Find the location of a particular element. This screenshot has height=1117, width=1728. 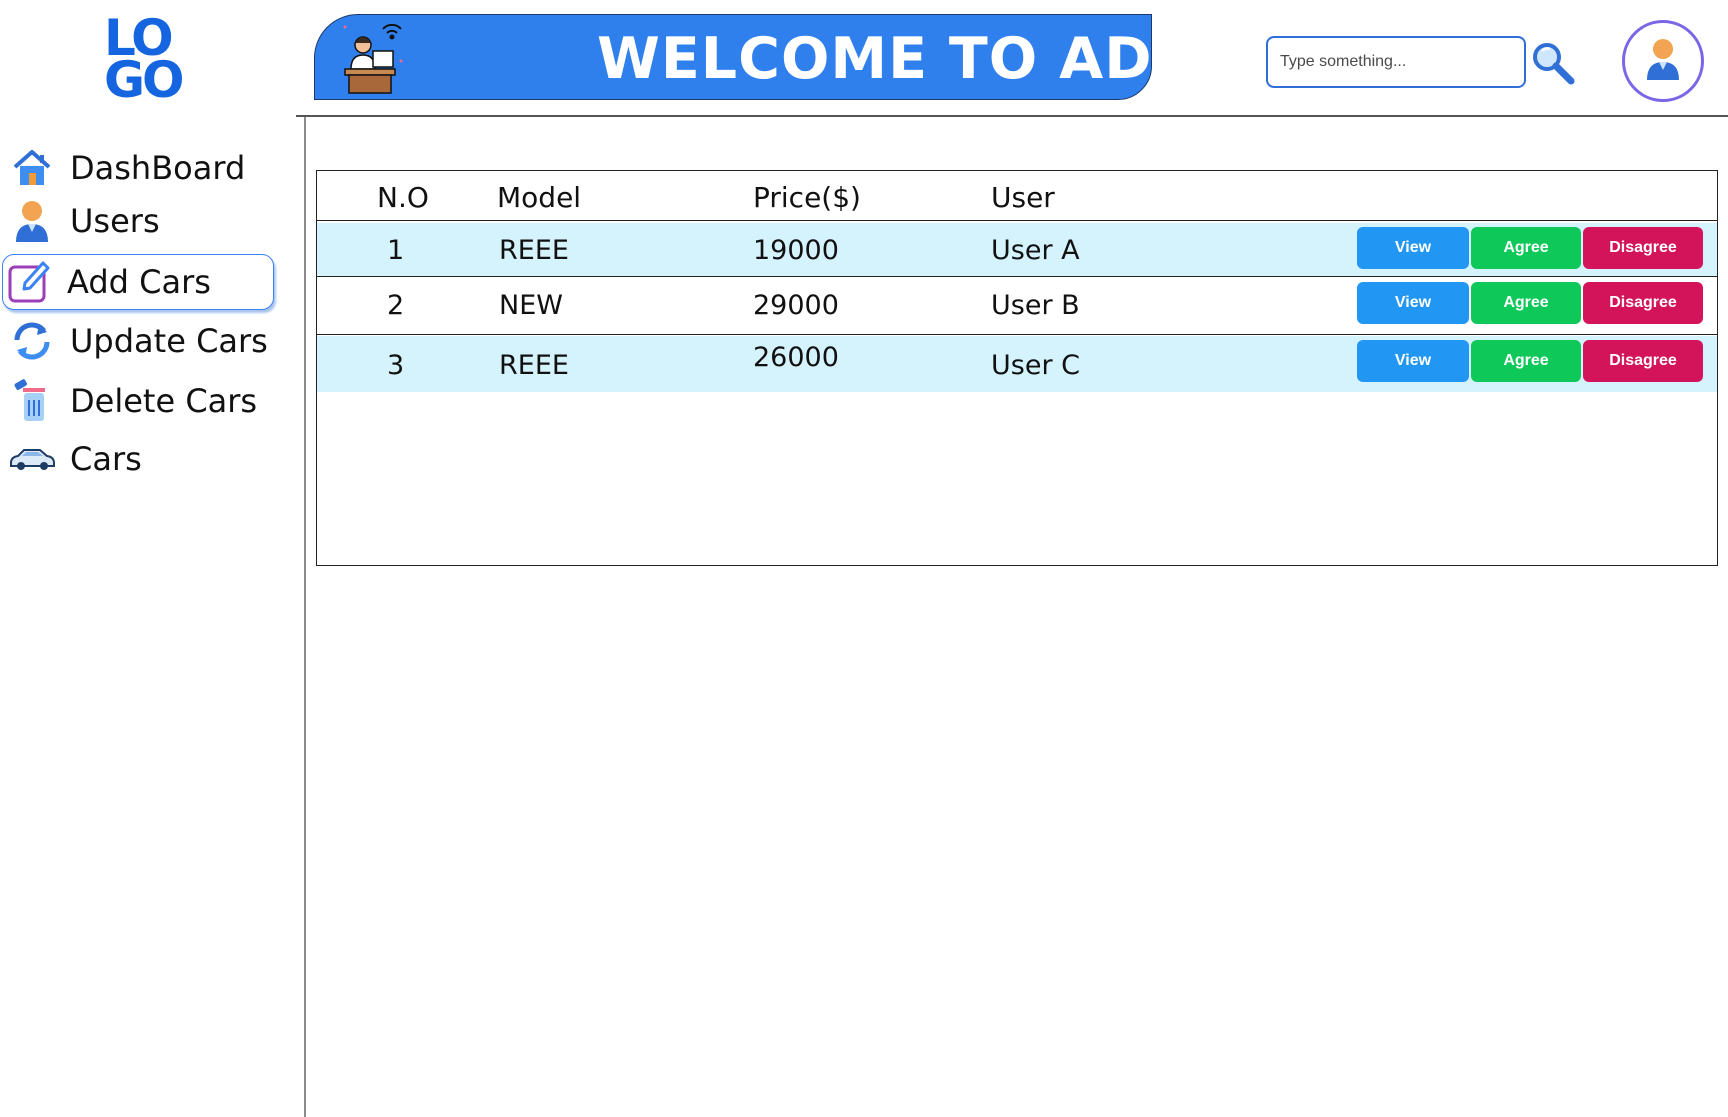

sidebar-item-label: Delete Cars is located at coordinates (164, 401).